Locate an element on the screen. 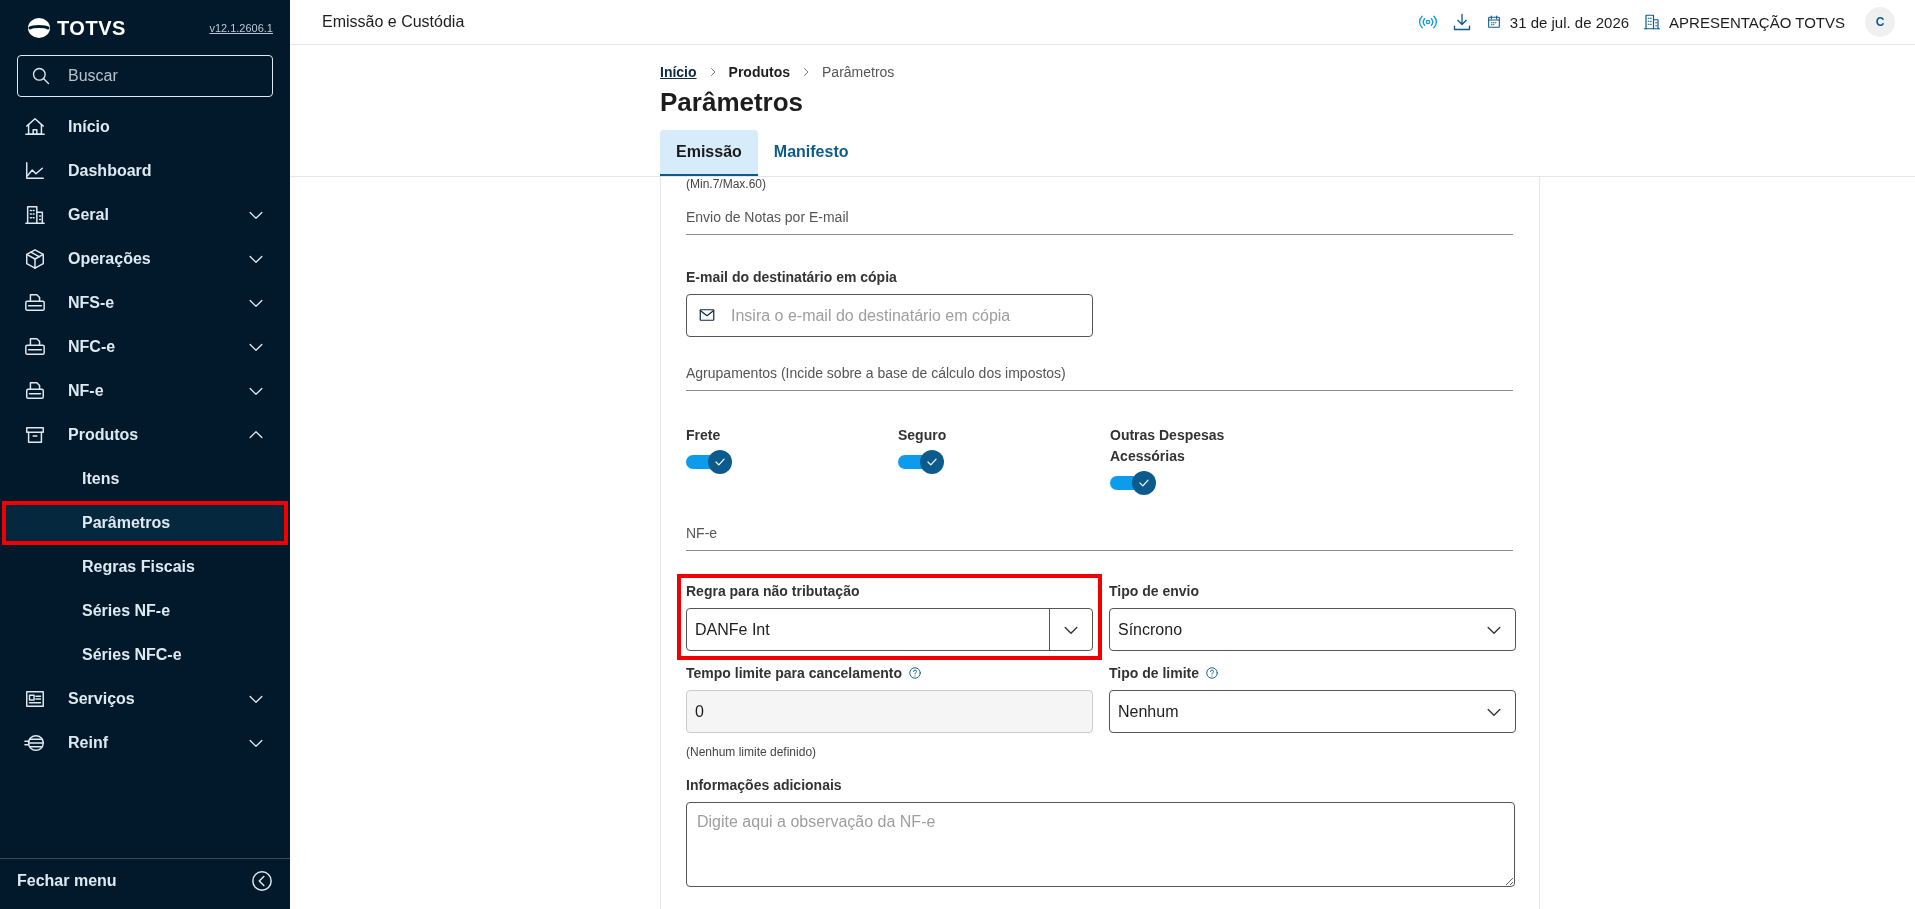 The height and width of the screenshot is (909, 1915). collapse-icon is located at coordinates (262, 881).